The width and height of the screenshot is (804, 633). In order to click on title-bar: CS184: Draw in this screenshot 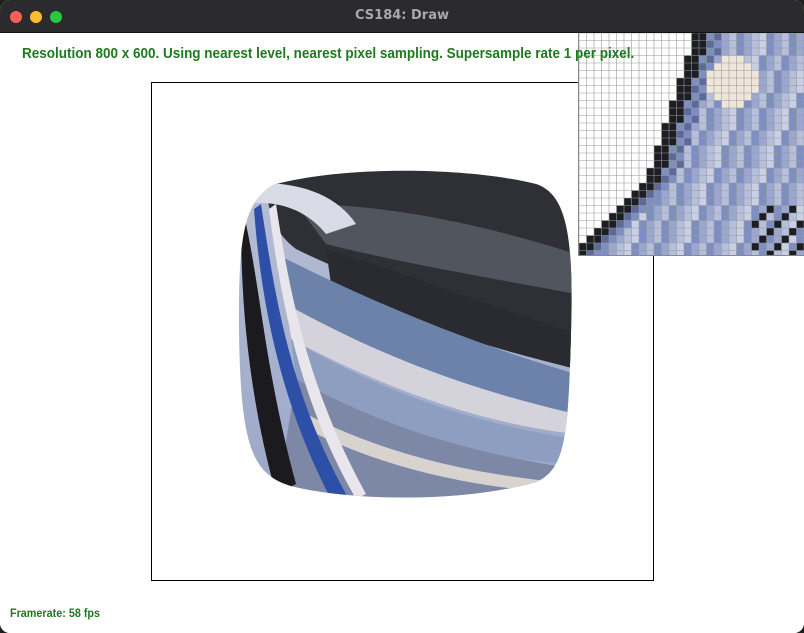, I will do `click(402, 16)`.